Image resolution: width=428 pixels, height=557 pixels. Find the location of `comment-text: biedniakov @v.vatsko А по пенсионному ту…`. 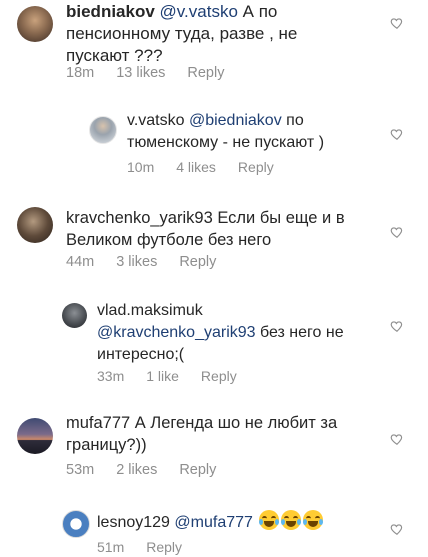

comment-text: biedniakov @v.vatsko А по пенсионному ту… is located at coordinates (226, 34).